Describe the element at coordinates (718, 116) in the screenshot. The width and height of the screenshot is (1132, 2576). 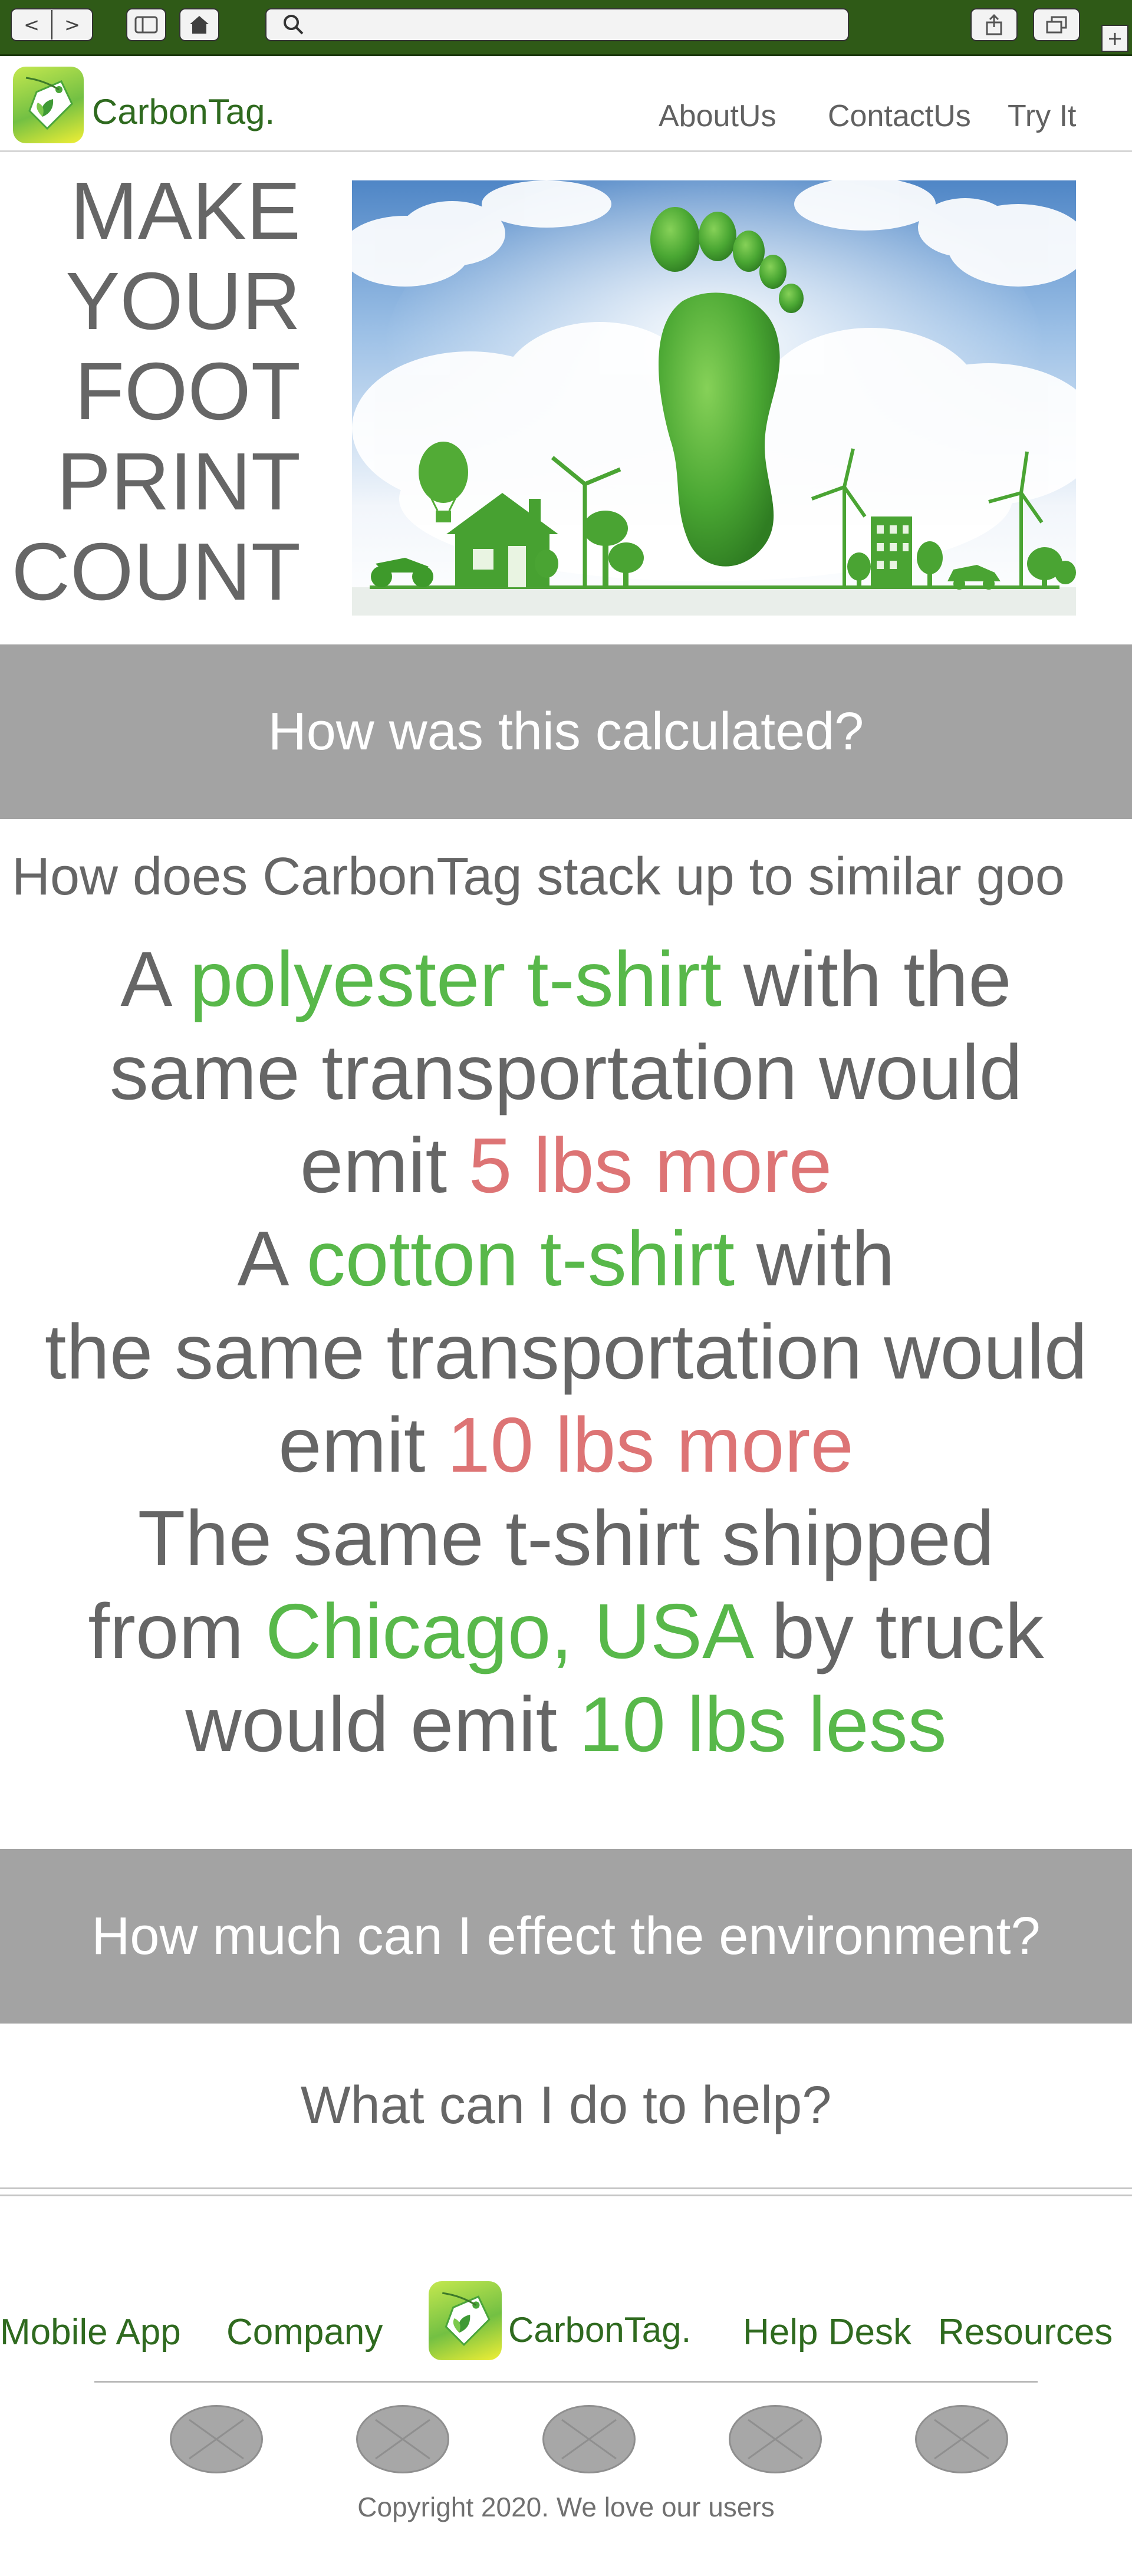
I see `nav-about-us: AboutUs` at that location.